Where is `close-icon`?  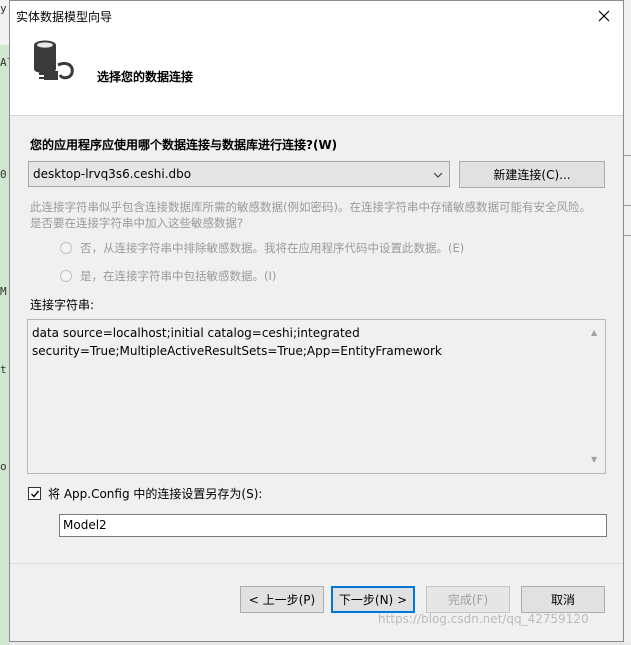 close-icon is located at coordinates (604, 16).